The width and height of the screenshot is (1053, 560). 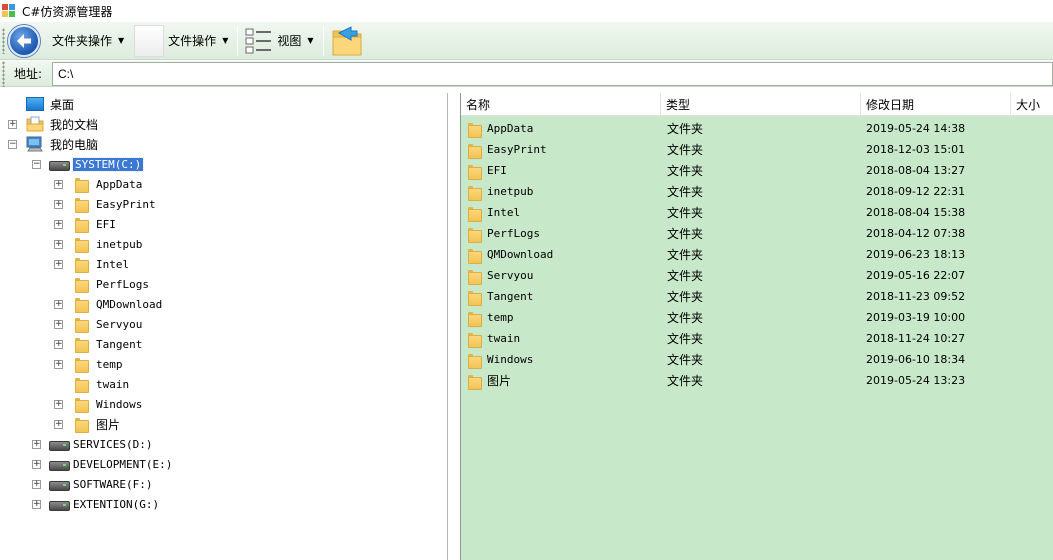 I want to click on tree-item-label: temp, so click(x=109, y=364).